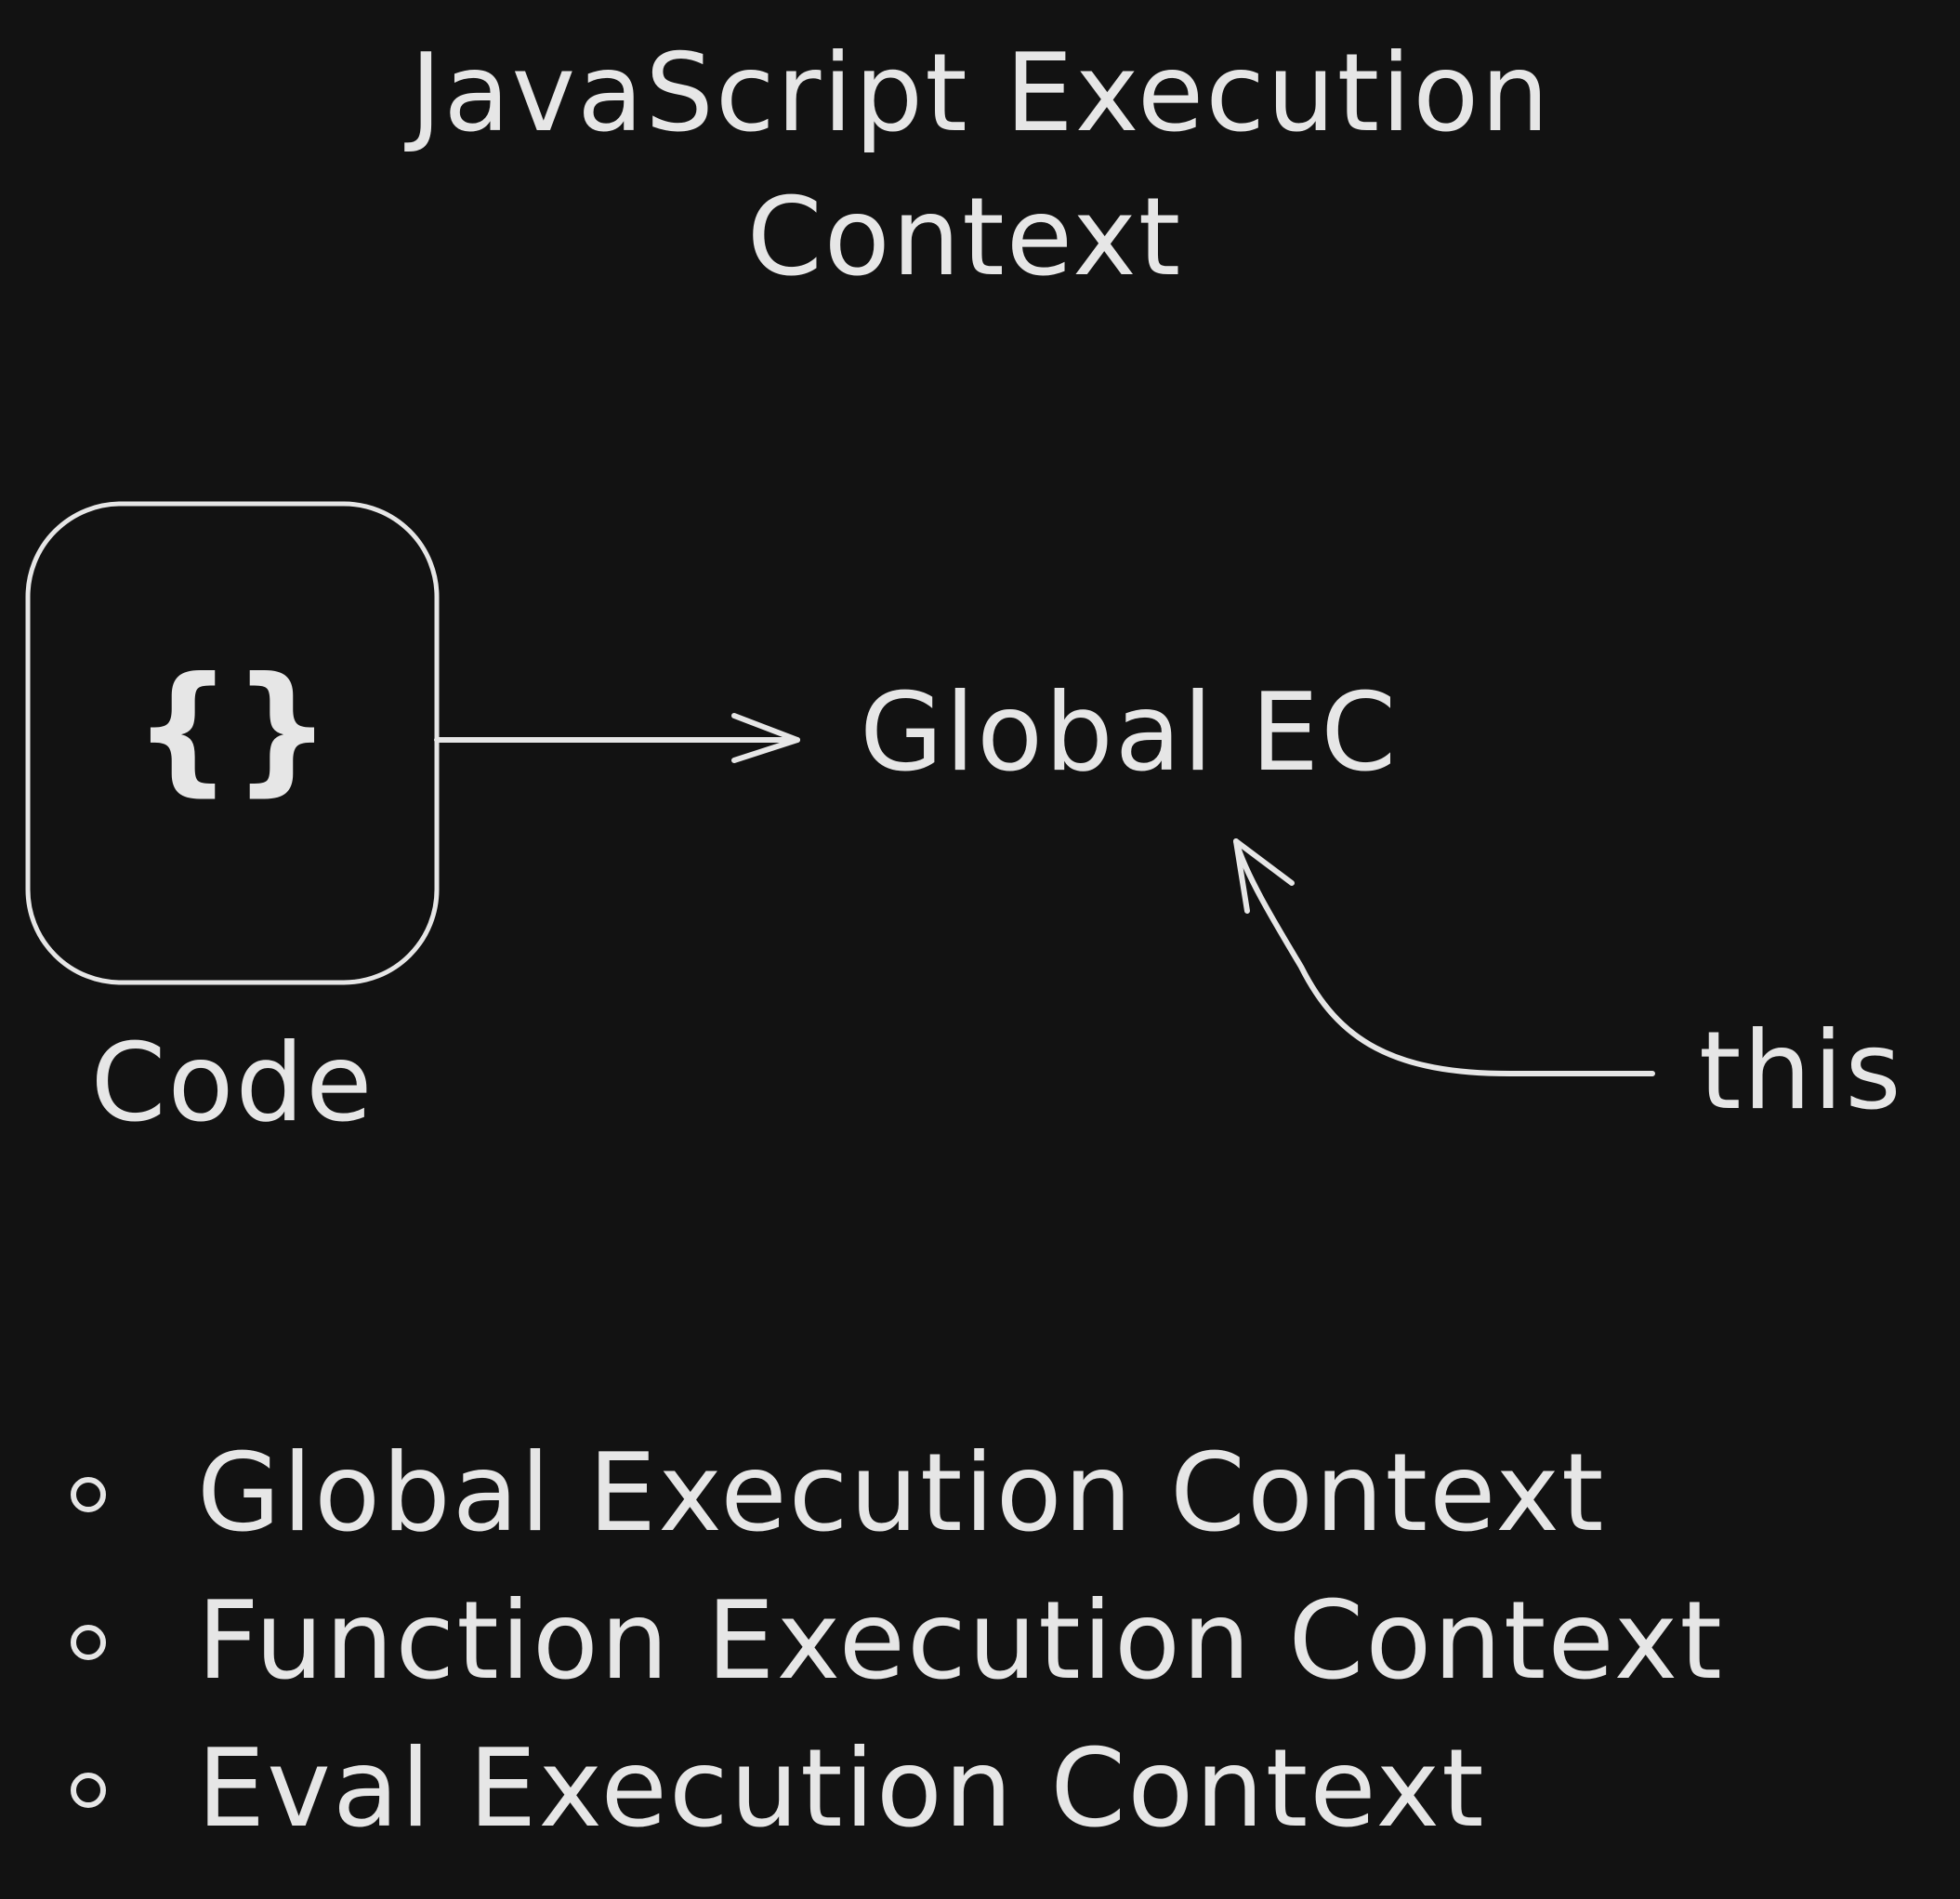 The height and width of the screenshot is (1899, 1960). What do you see at coordinates (233, 1083) in the screenshot?
I see `code-label: Code` at bounding box center [233, 1083].